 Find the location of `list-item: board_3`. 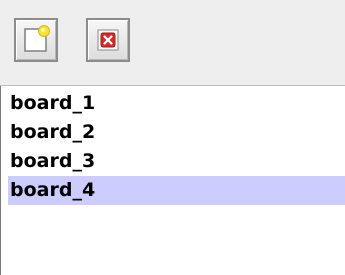

list-item: board_3 is located at coordinates (176, 161).